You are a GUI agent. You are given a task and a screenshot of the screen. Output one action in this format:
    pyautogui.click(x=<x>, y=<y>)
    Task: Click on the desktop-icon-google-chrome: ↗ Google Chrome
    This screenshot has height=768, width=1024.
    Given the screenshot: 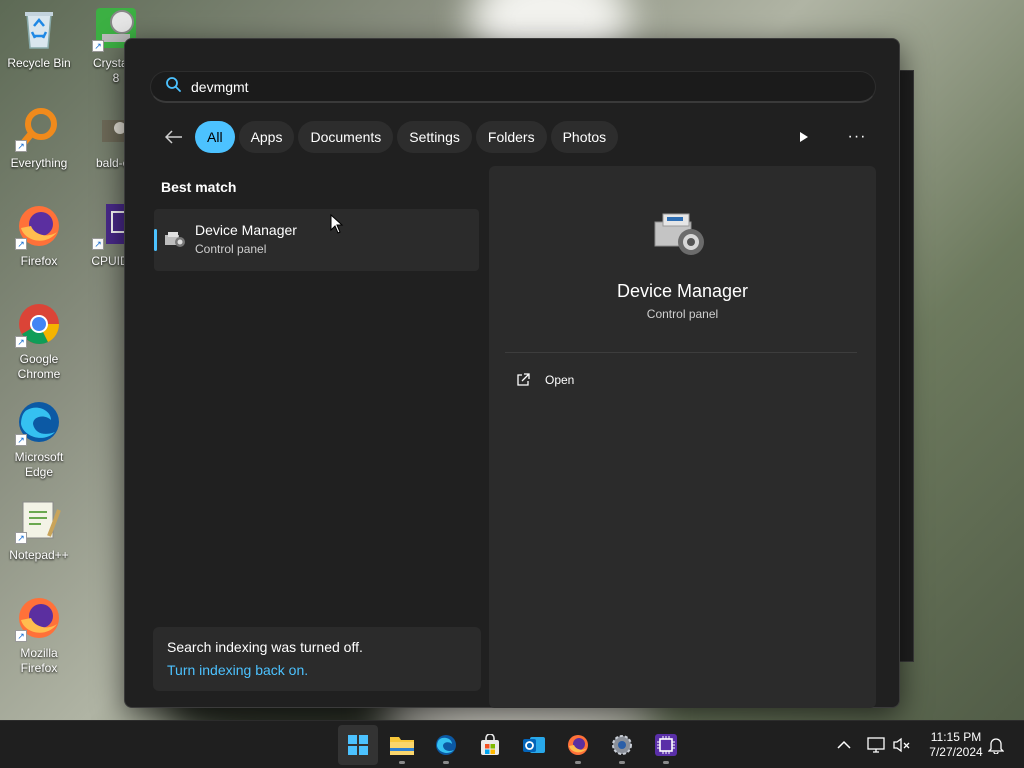 What is the action you would take?
    pyautogui.click(x=39, y=341)
    